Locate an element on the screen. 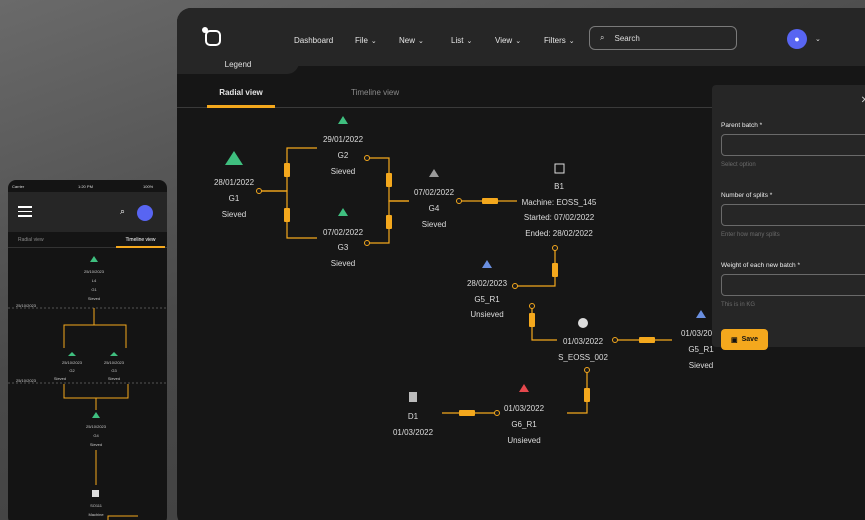 The height and width of the screenshot is (520, 865). disposal-icon is located at coordinates (413, 397).